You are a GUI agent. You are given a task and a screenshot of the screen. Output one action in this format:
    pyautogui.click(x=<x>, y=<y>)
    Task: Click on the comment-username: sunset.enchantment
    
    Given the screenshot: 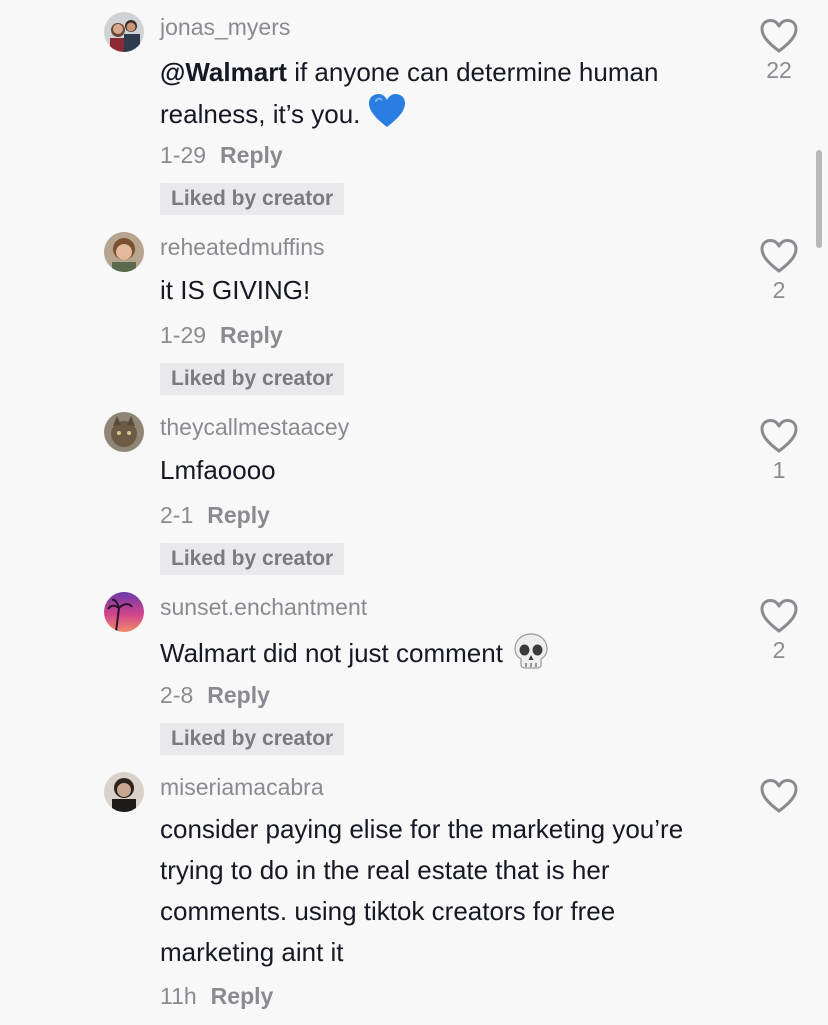 What is the action you would take?
    pyautogui.click(x=263, y=607)
    